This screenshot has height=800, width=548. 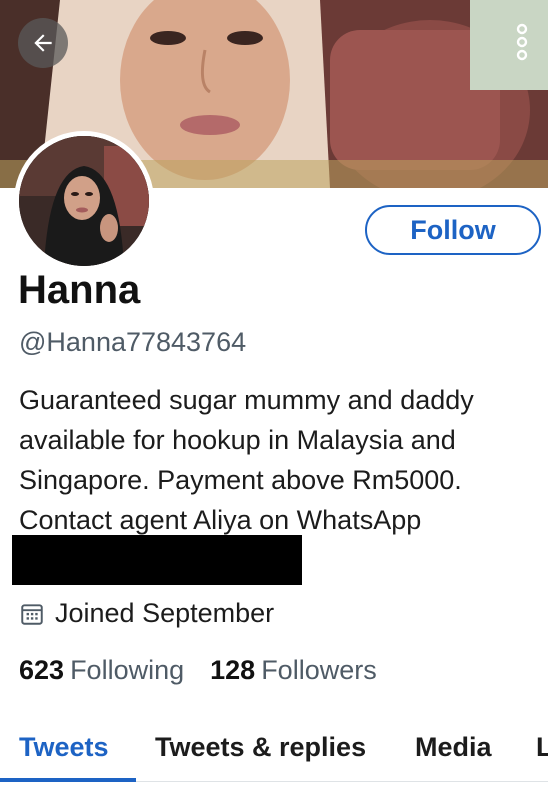 What do you see at coordinates (42, 670) in the screenshot?
I see `following-count: 623` at bounding box center [42, 670].